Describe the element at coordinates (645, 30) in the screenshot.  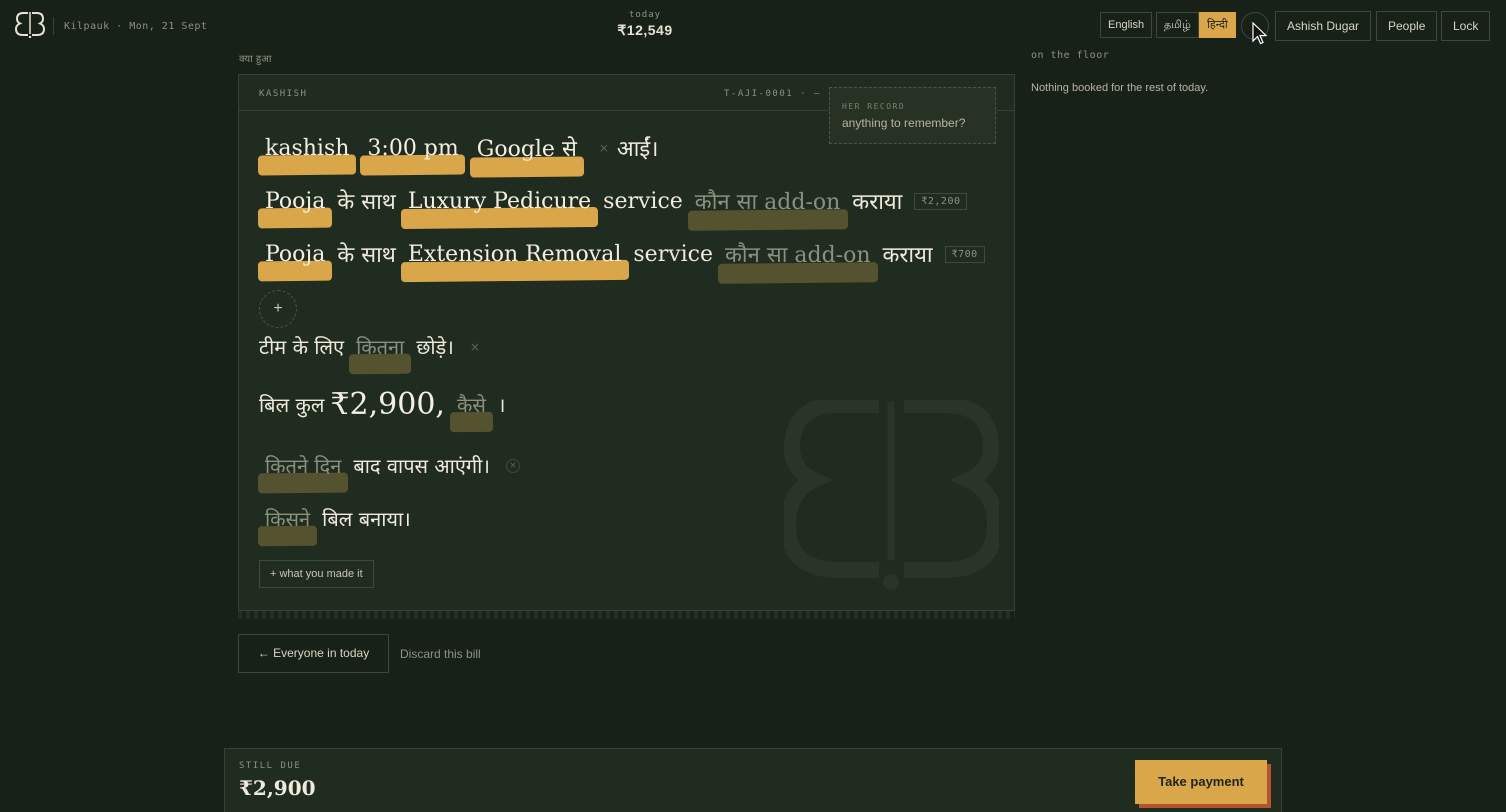
I see `today-amount: ₹12,549` at that location.